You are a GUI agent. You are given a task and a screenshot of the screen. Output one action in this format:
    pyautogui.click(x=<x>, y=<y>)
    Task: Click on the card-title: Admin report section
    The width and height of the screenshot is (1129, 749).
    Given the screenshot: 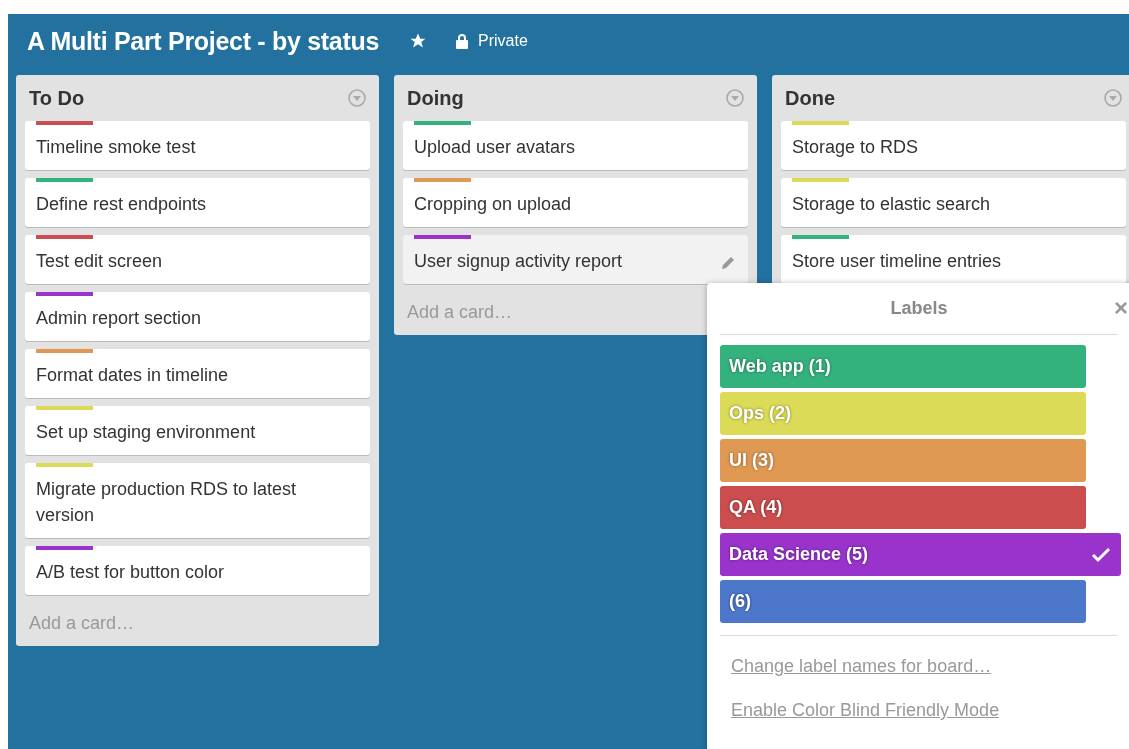 What is the action you would take?
    pyautogui.click(x=119, y=318)
    